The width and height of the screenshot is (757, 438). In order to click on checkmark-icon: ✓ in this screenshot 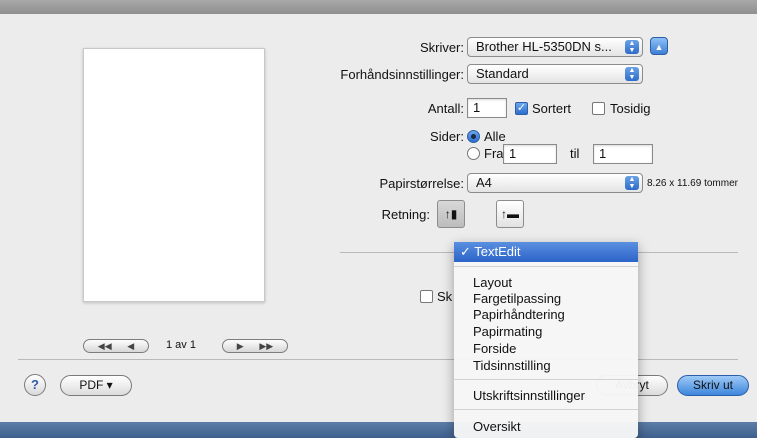, I will do `click(467, 251)`.